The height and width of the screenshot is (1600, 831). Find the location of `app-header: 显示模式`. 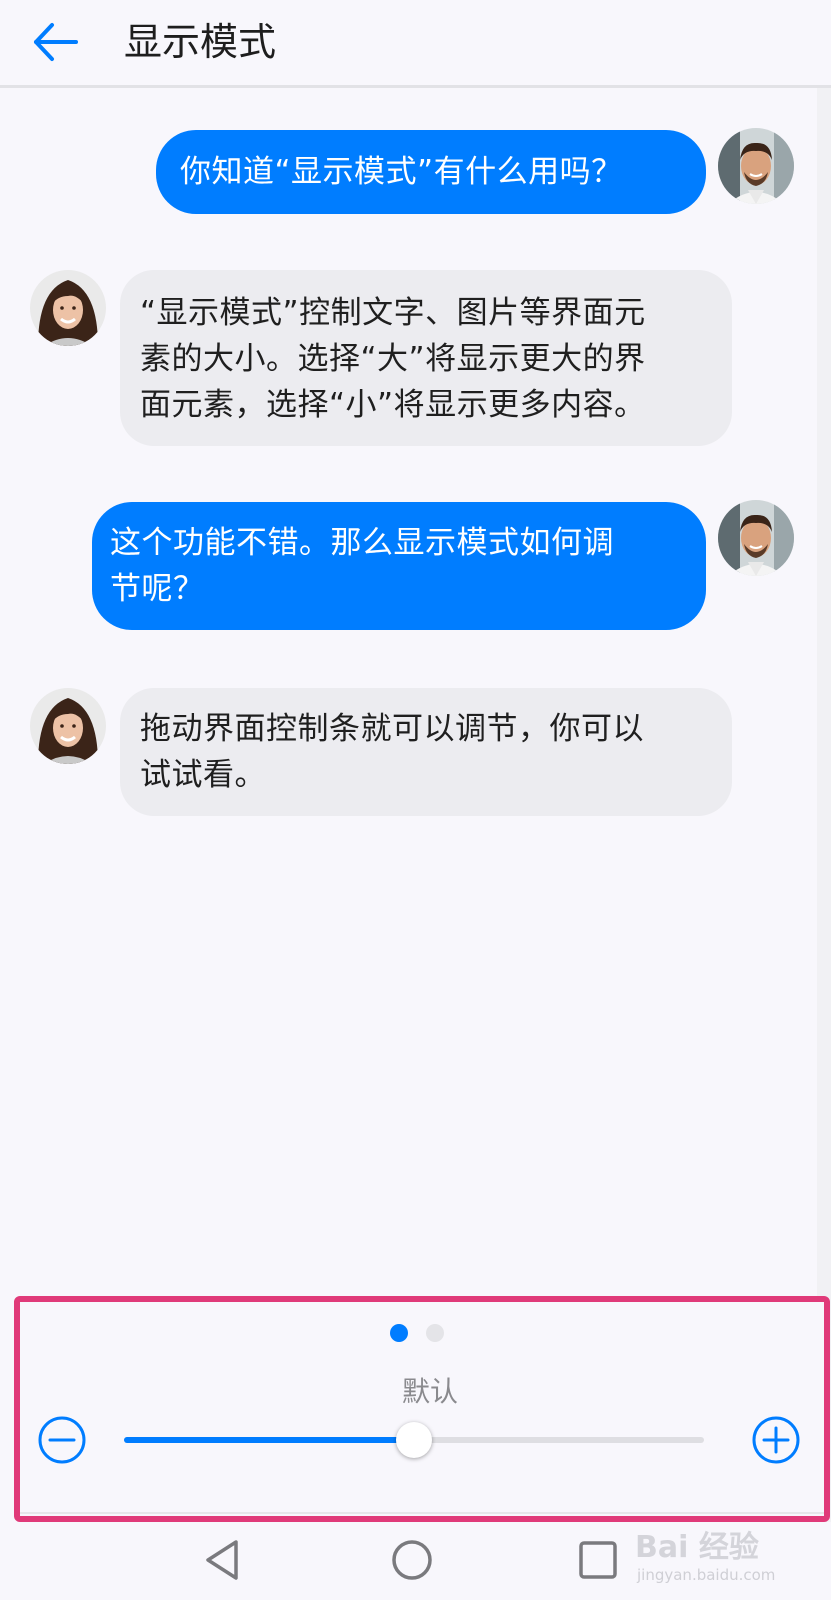

app-header: 显示模式 is located at coordinates (415, 44).